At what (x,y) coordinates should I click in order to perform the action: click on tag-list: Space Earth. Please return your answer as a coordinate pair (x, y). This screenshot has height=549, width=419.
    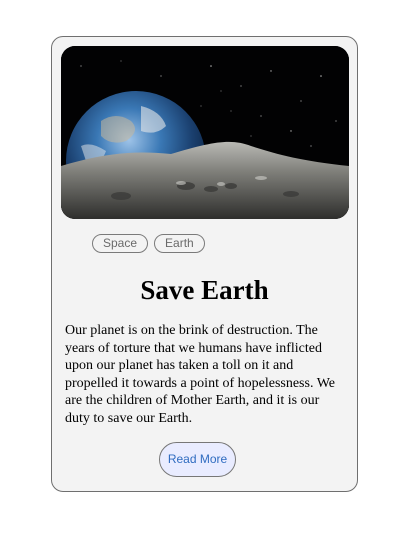
    Looking at the image, I should click on (148, 243).